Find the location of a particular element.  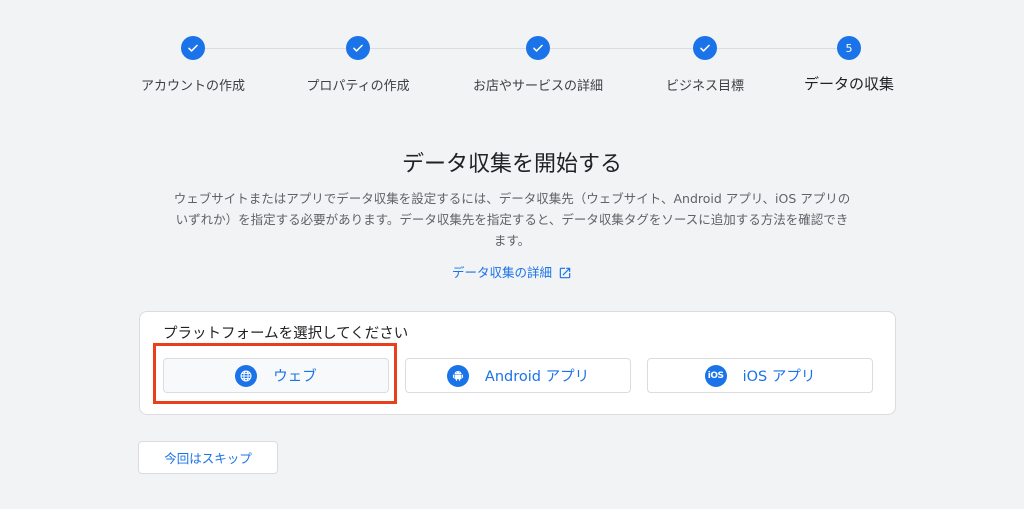

step-3-check-icon is located at coordinates (538, 48).